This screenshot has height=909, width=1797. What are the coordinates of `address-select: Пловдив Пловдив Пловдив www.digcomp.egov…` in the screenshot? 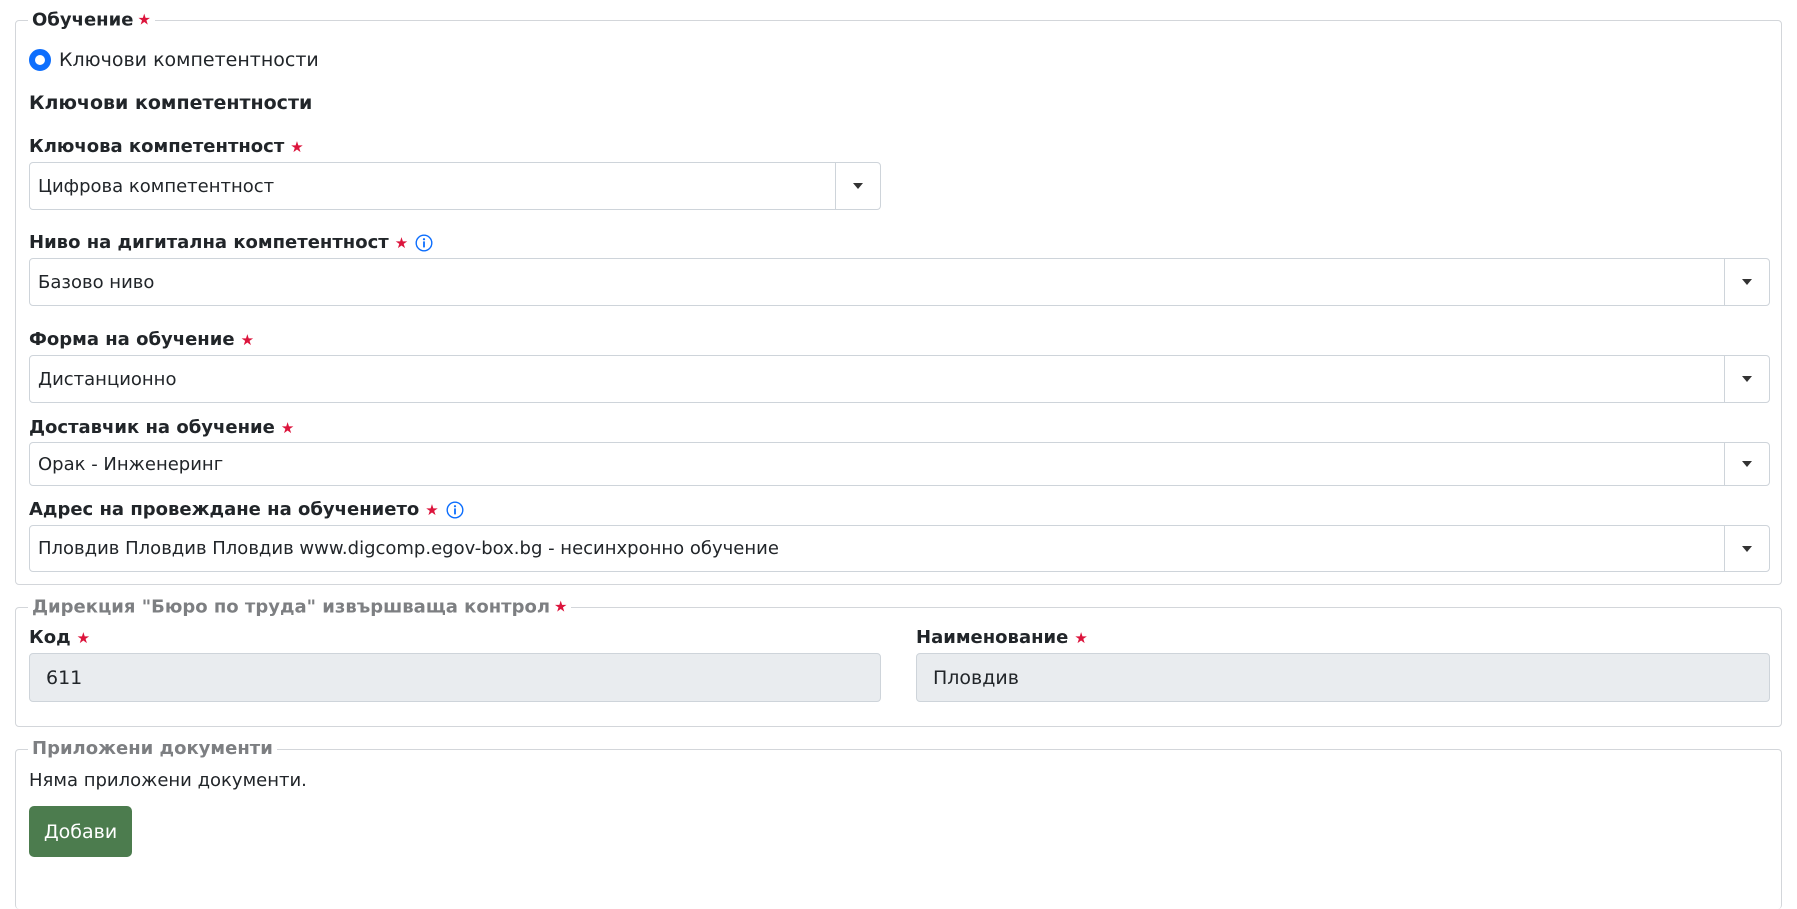 It's located at (899, 548).